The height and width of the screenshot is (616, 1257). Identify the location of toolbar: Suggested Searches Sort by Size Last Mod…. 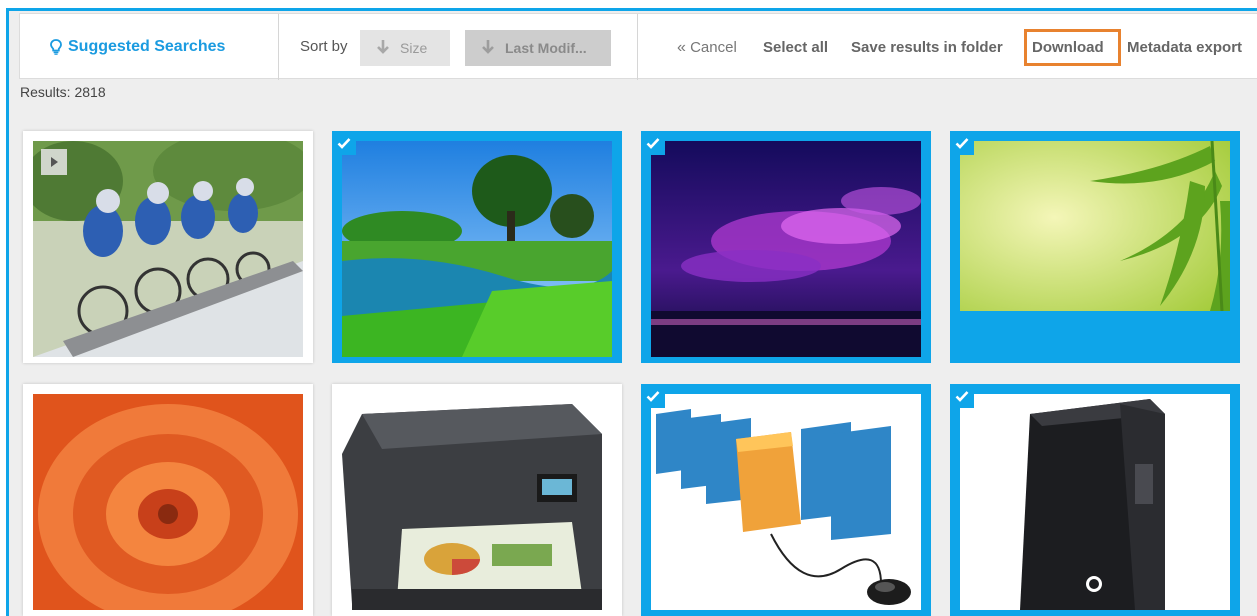
(638, 46).